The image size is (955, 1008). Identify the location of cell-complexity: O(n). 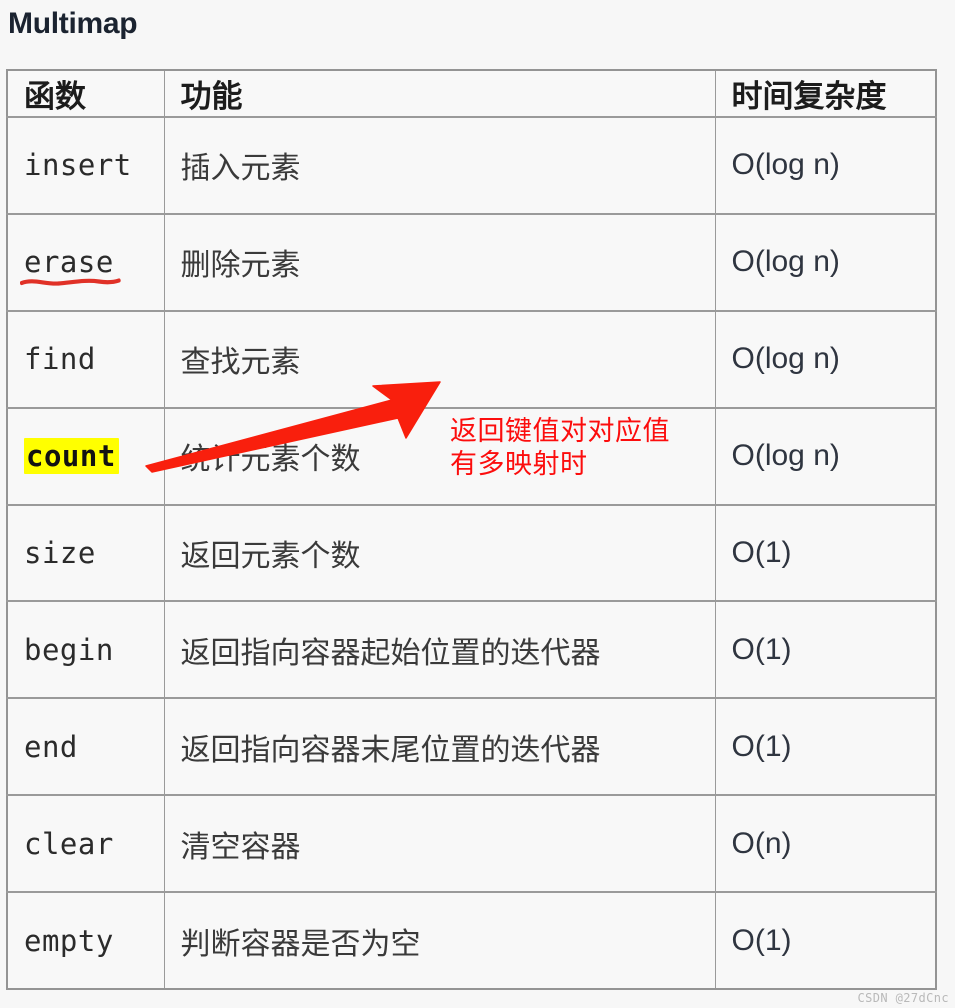
(825, 843).